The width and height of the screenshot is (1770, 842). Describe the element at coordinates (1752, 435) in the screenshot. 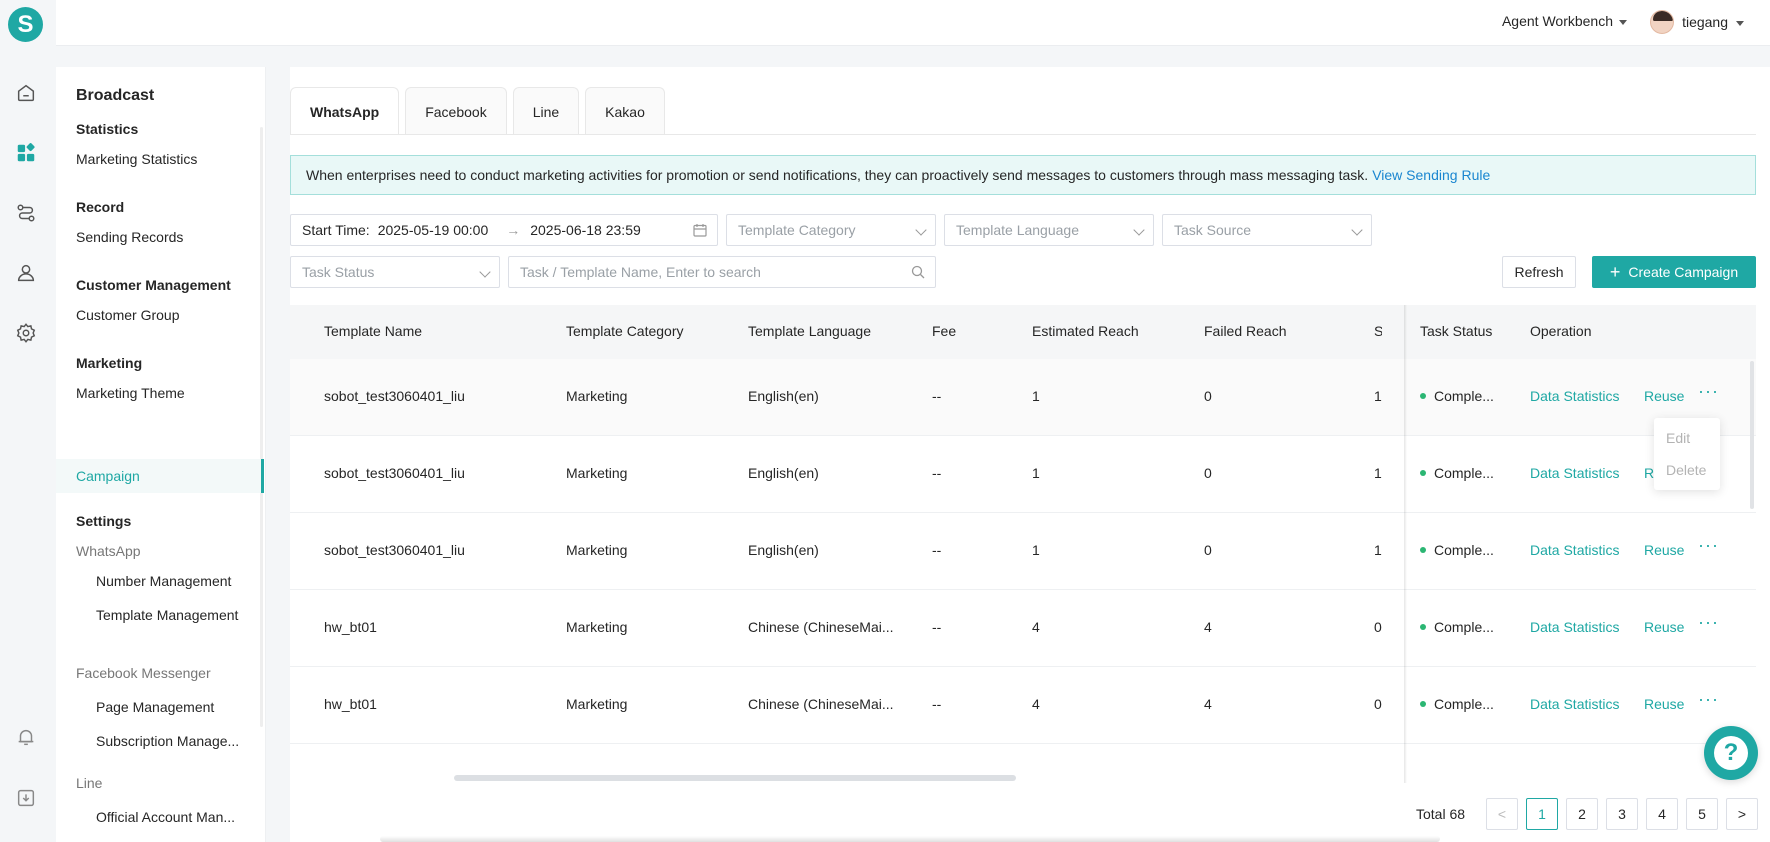

I see `vertical-scrollbar` at that location.